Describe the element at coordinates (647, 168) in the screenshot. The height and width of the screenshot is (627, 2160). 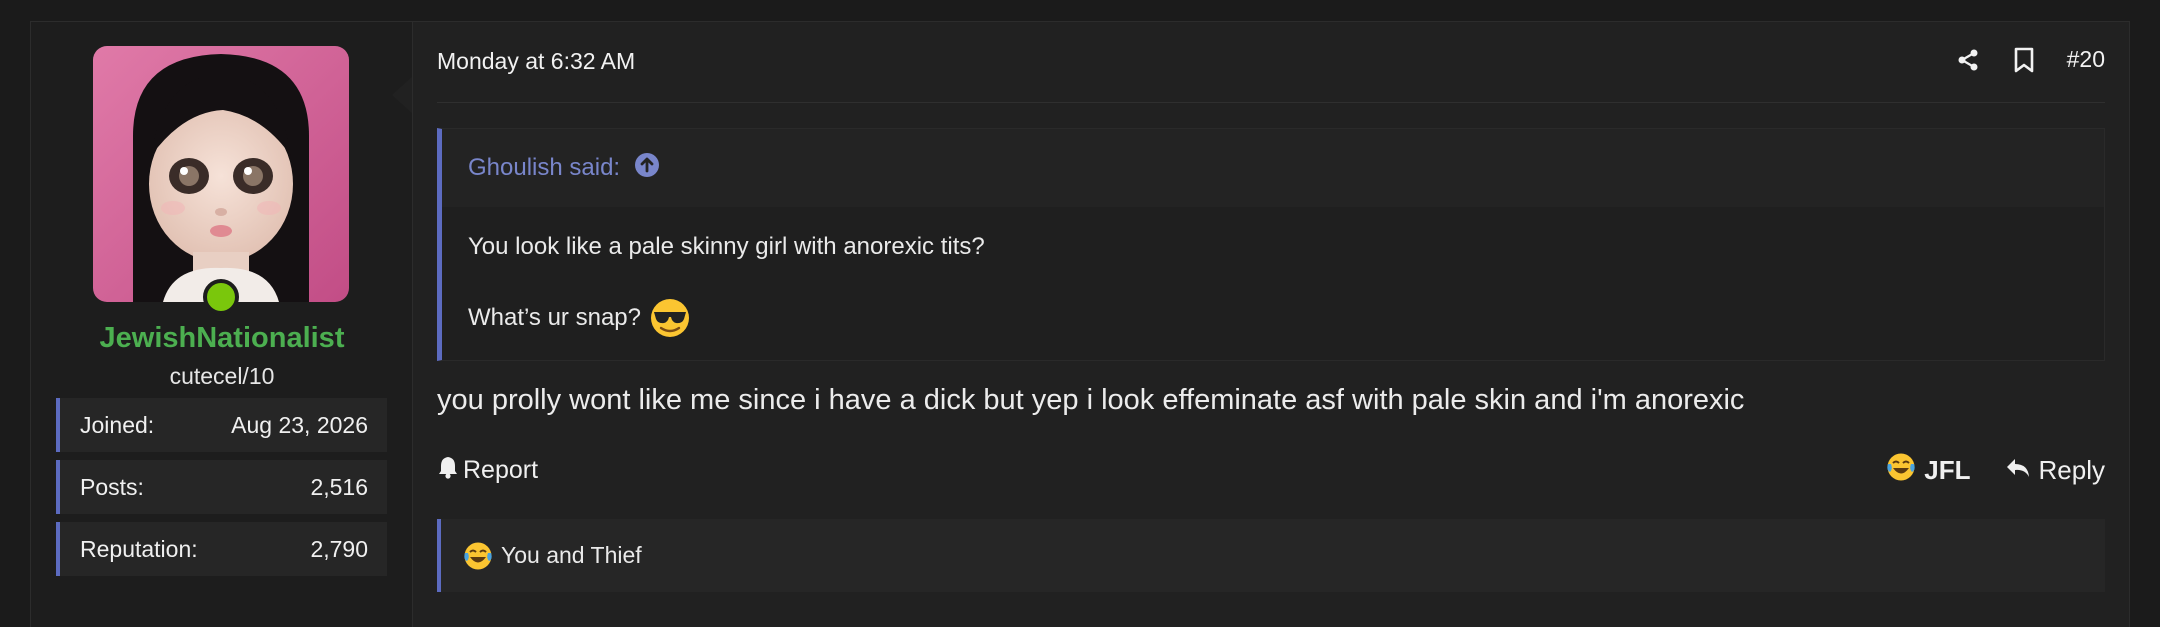
I see `arrow-up-circle-icon` at that location.